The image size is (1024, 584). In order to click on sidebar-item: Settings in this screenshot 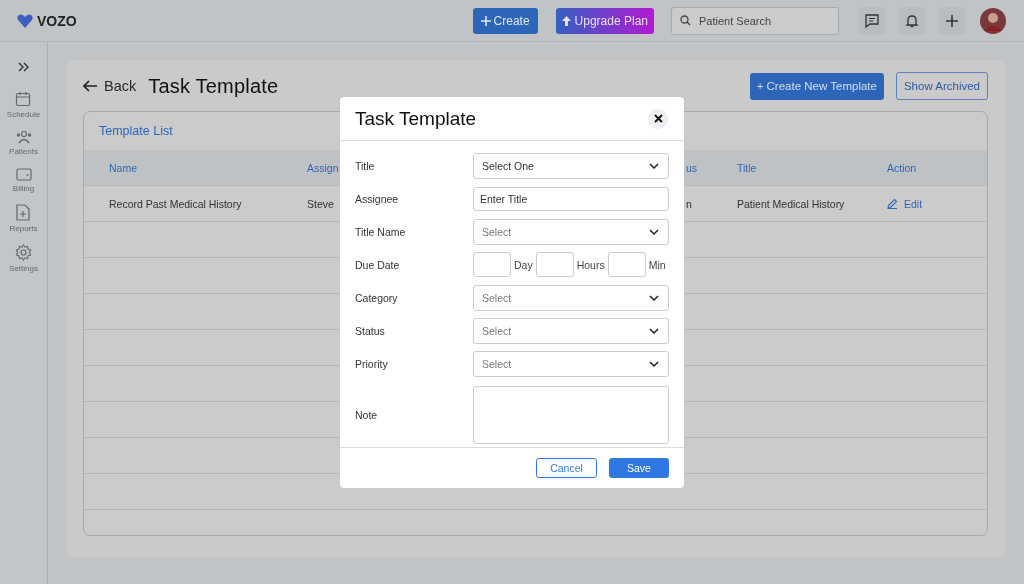, I will do `click(23, 268)`.